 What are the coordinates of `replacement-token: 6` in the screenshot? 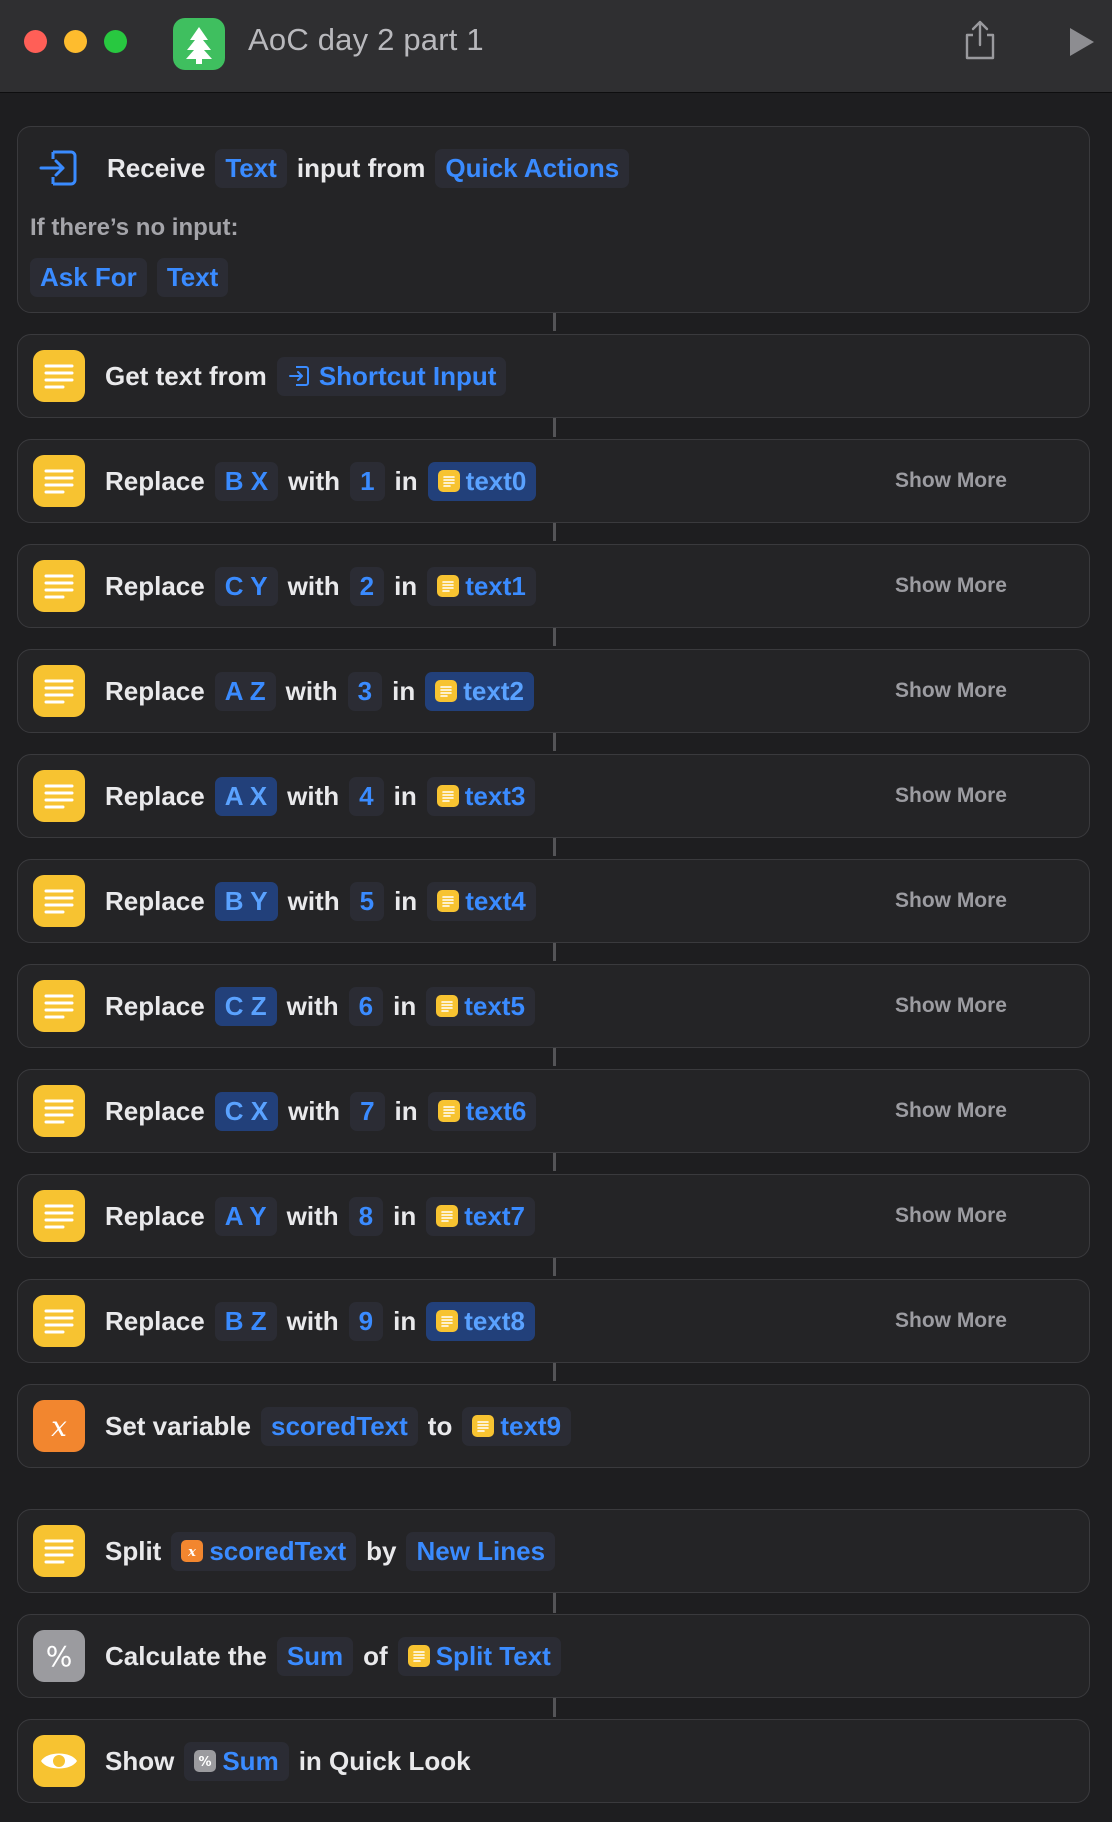 It's located at (366, 1006).